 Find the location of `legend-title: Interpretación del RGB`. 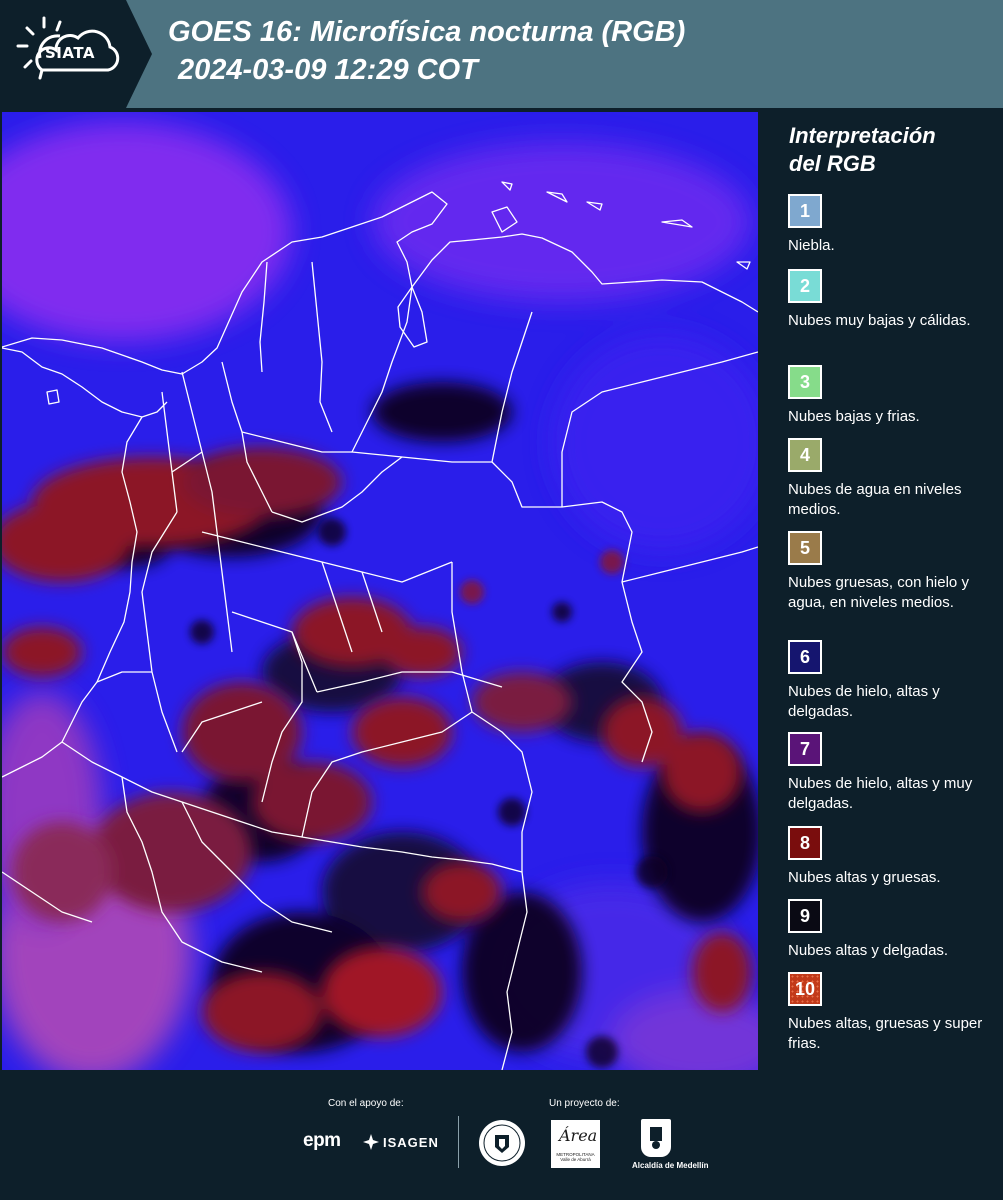

legend-title: Interpretación del RGB is located at coordinates (862, 150).